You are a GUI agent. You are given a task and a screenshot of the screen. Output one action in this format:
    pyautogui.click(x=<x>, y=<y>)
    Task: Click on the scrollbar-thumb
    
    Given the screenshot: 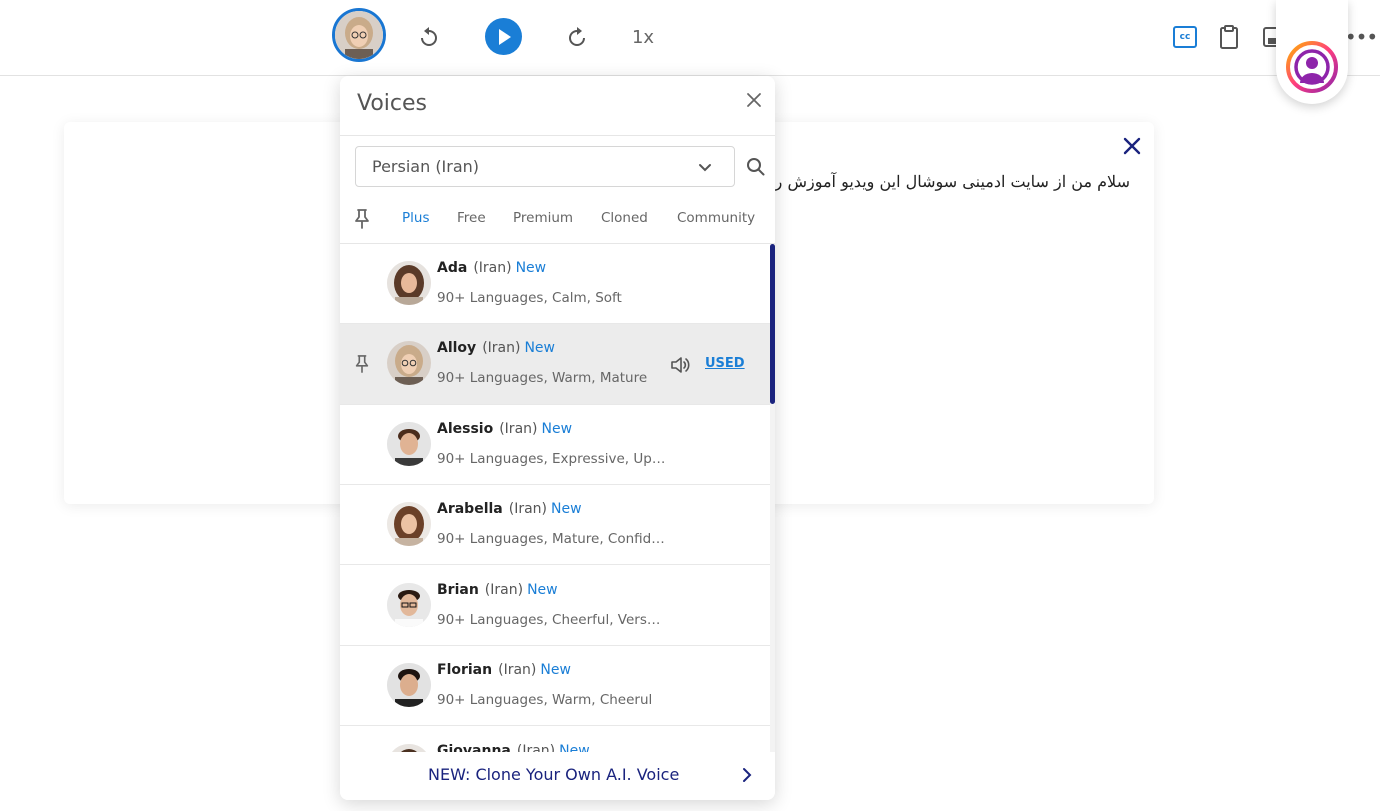 What is the action you would take?
    pyautogui.click(x=772, y=324)
    